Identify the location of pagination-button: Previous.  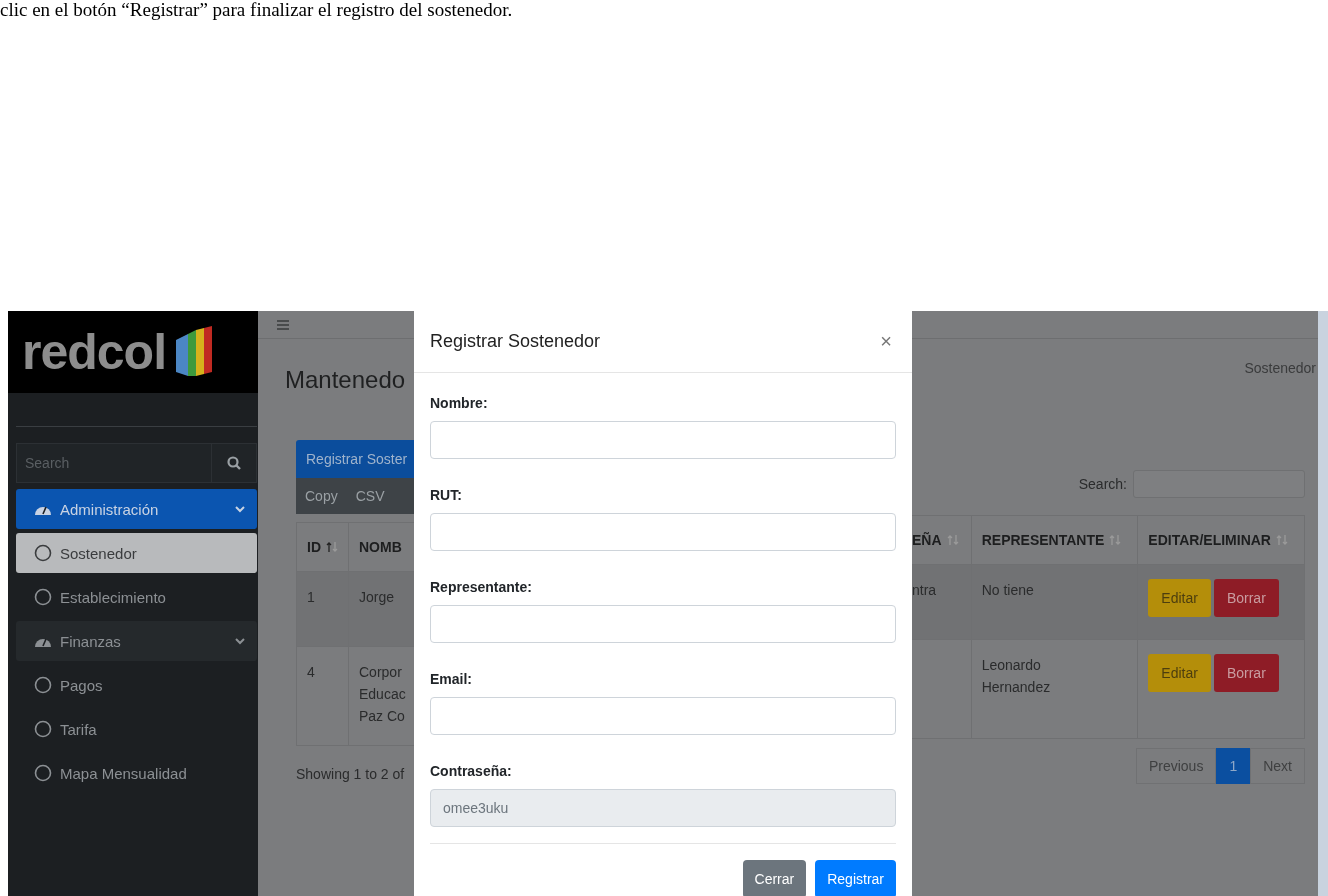
(1176, 766).